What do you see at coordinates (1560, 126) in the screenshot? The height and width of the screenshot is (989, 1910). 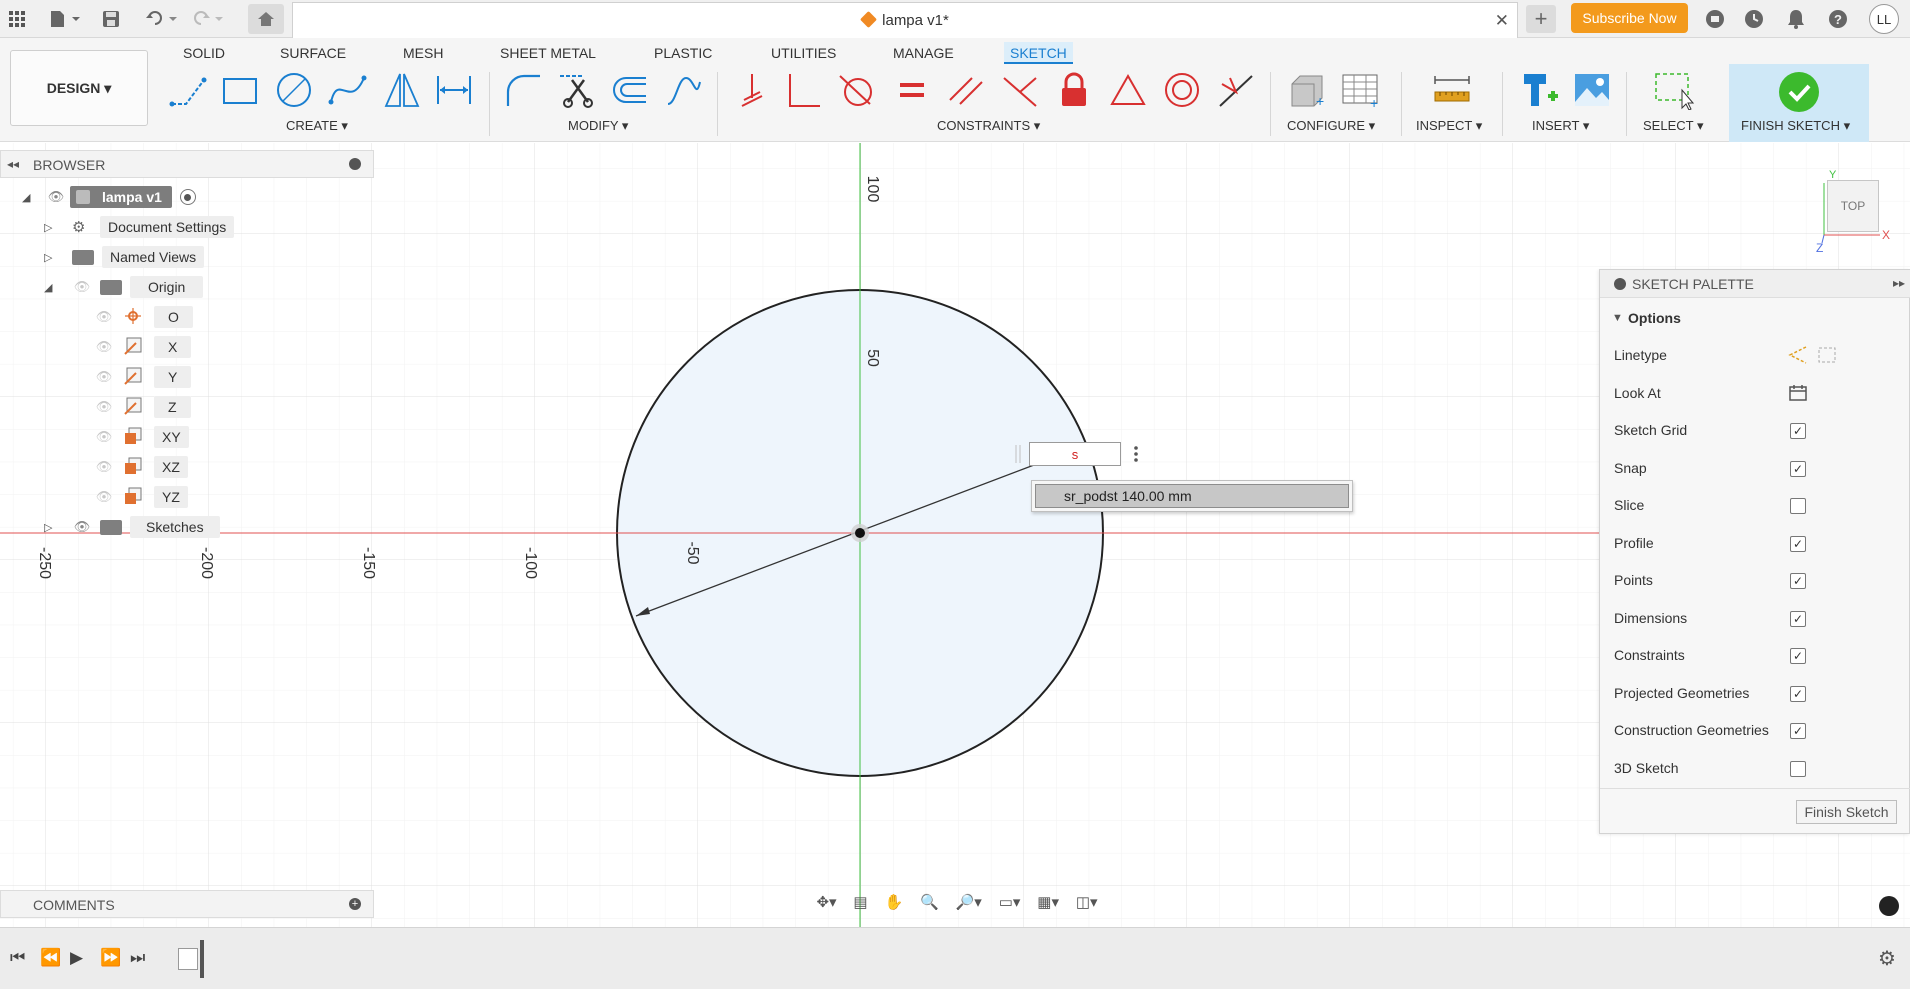 I see `insert-group-label: INSERT ▾` at bounding box center [1560, 126].